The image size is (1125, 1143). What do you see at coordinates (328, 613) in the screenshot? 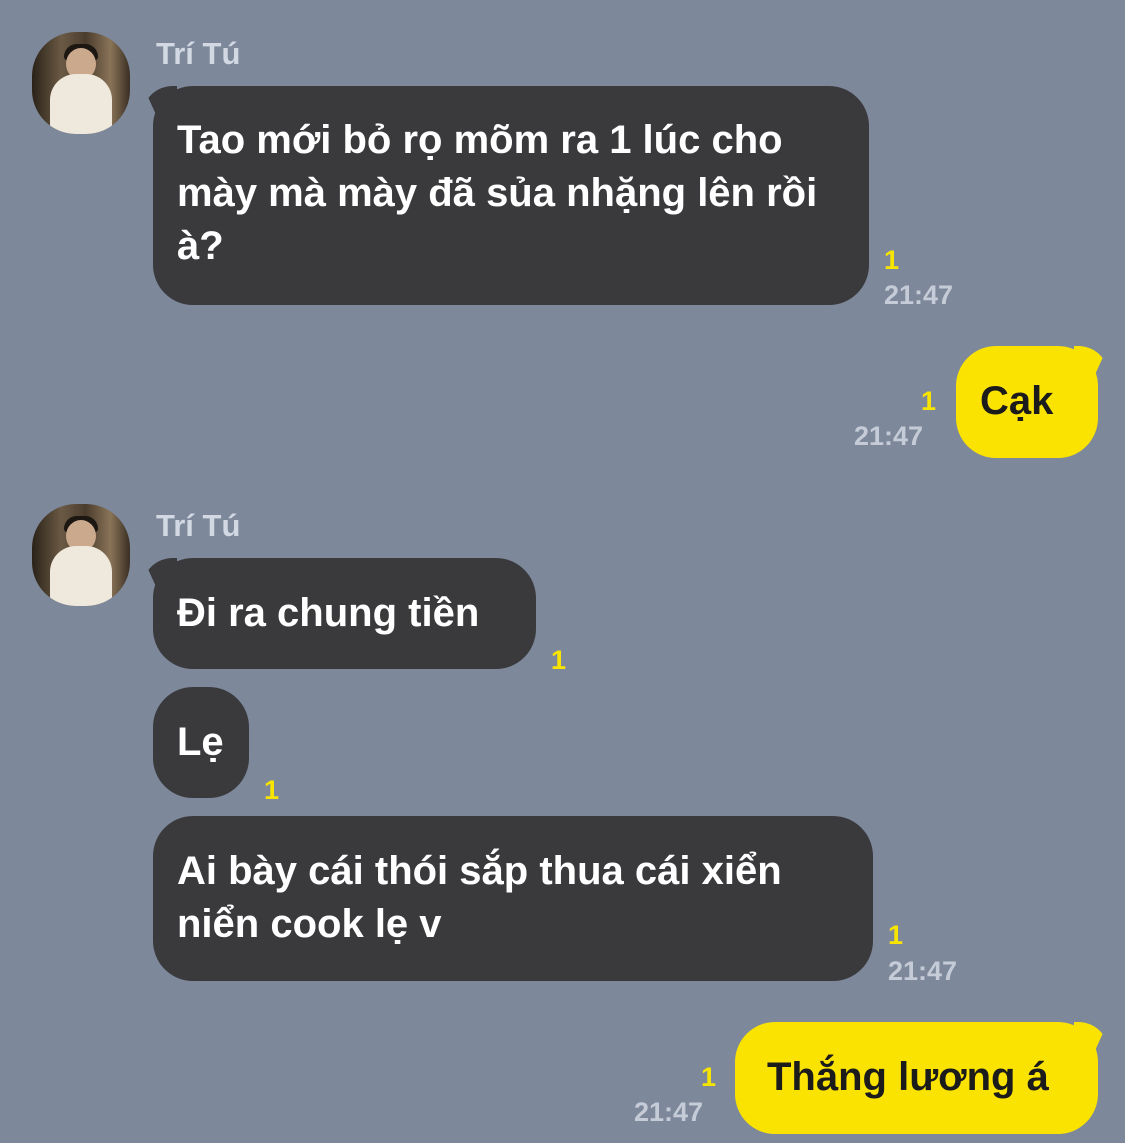
I see `message-text: Đi ra chung tiền` at bounding box center [328, 613].